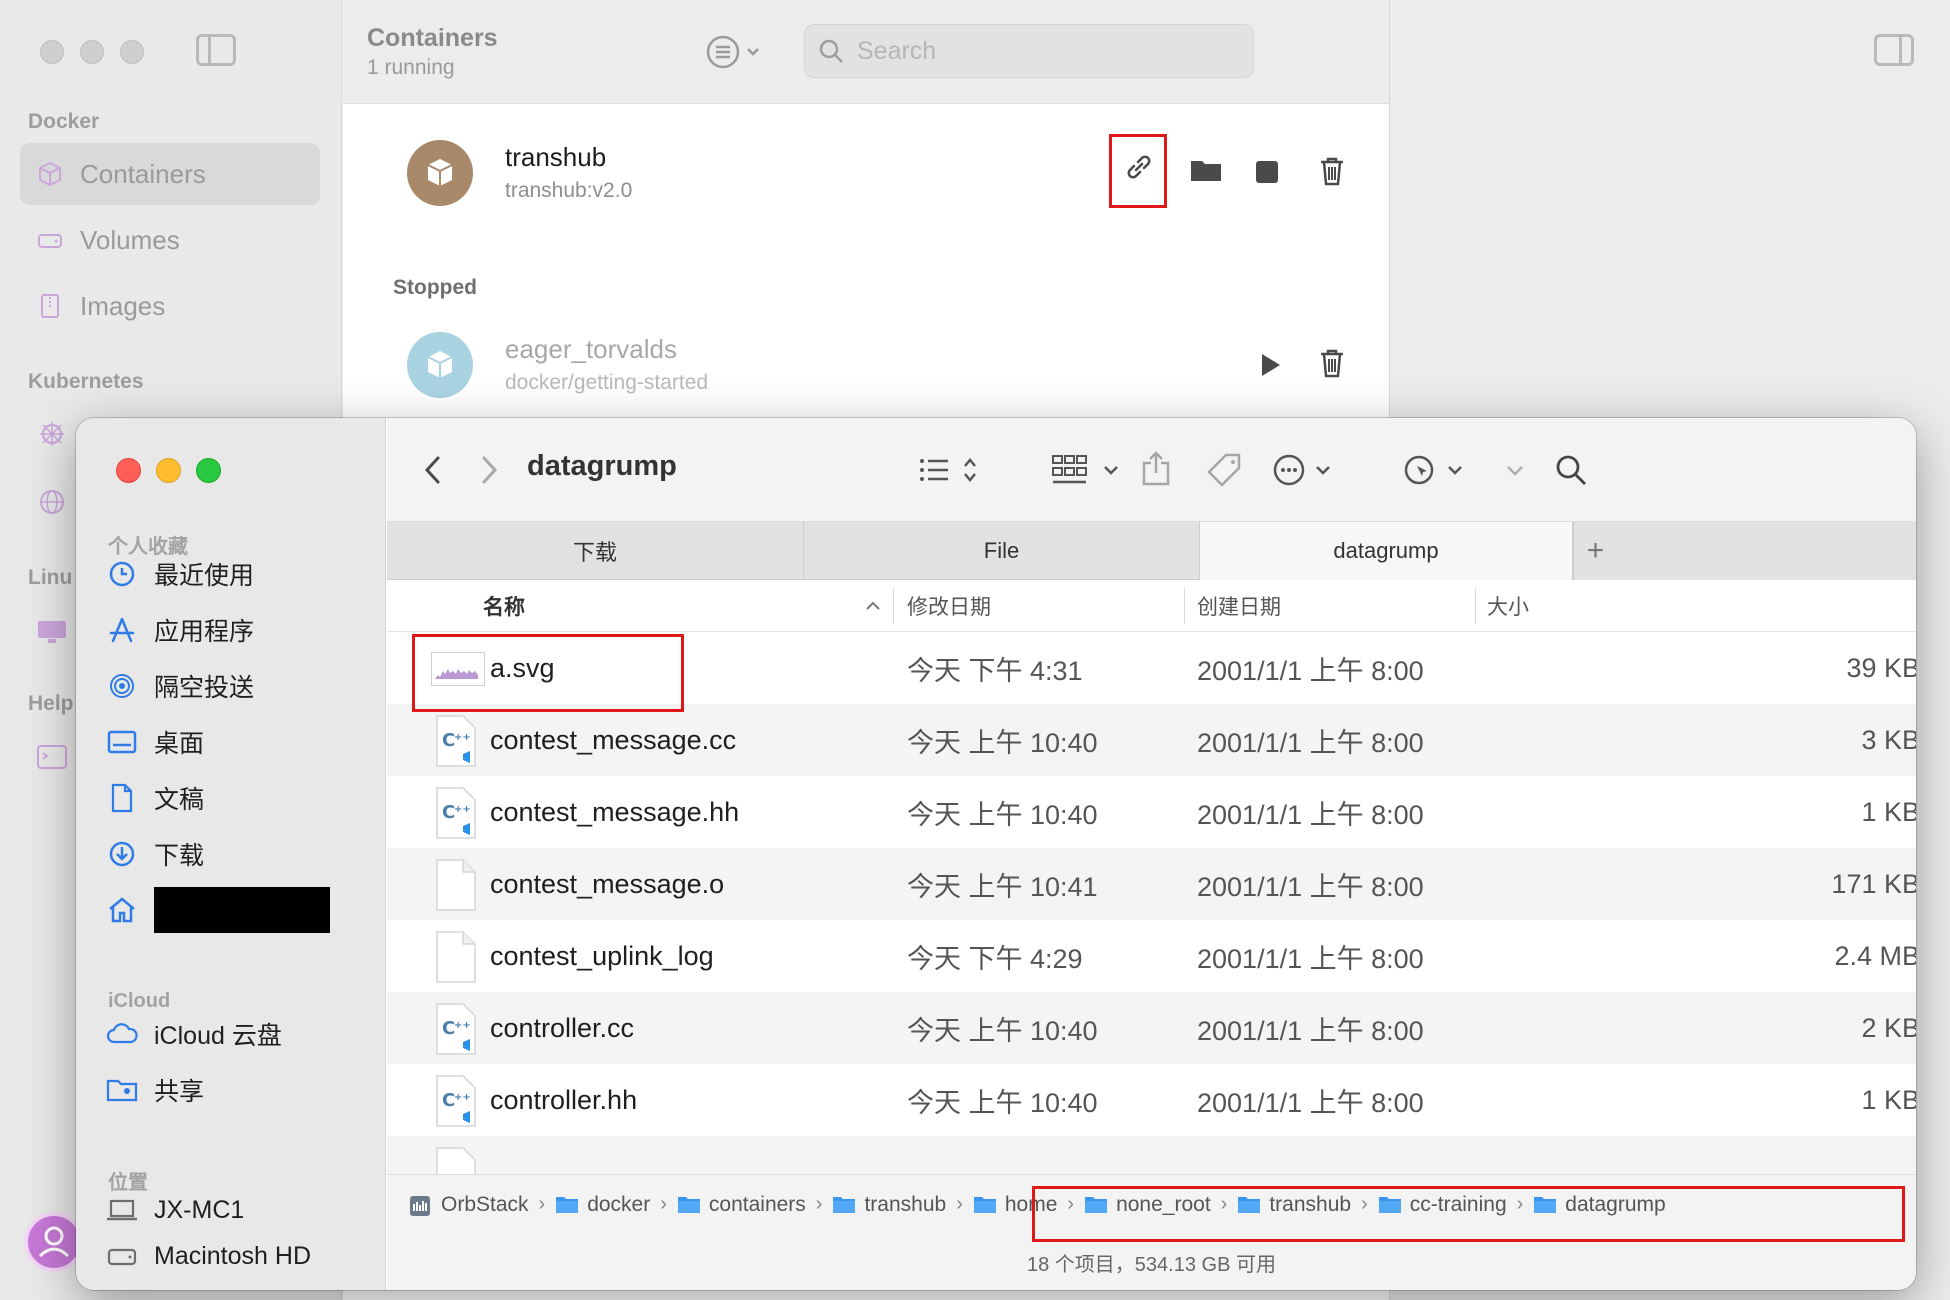 Image resolution: width=1950 pixels, height=1300 pixels. Describe the element at coordinates (1029, 51) in the screenshot. I see `search-field: Search` at that location.